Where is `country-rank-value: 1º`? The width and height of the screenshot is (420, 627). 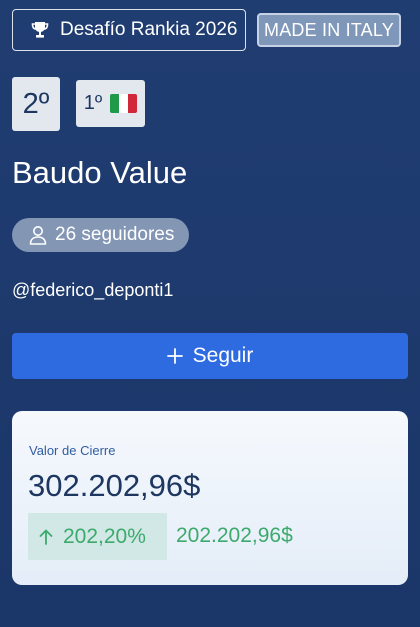
country-rank-value: 1º is located at coordinates (93, 103).